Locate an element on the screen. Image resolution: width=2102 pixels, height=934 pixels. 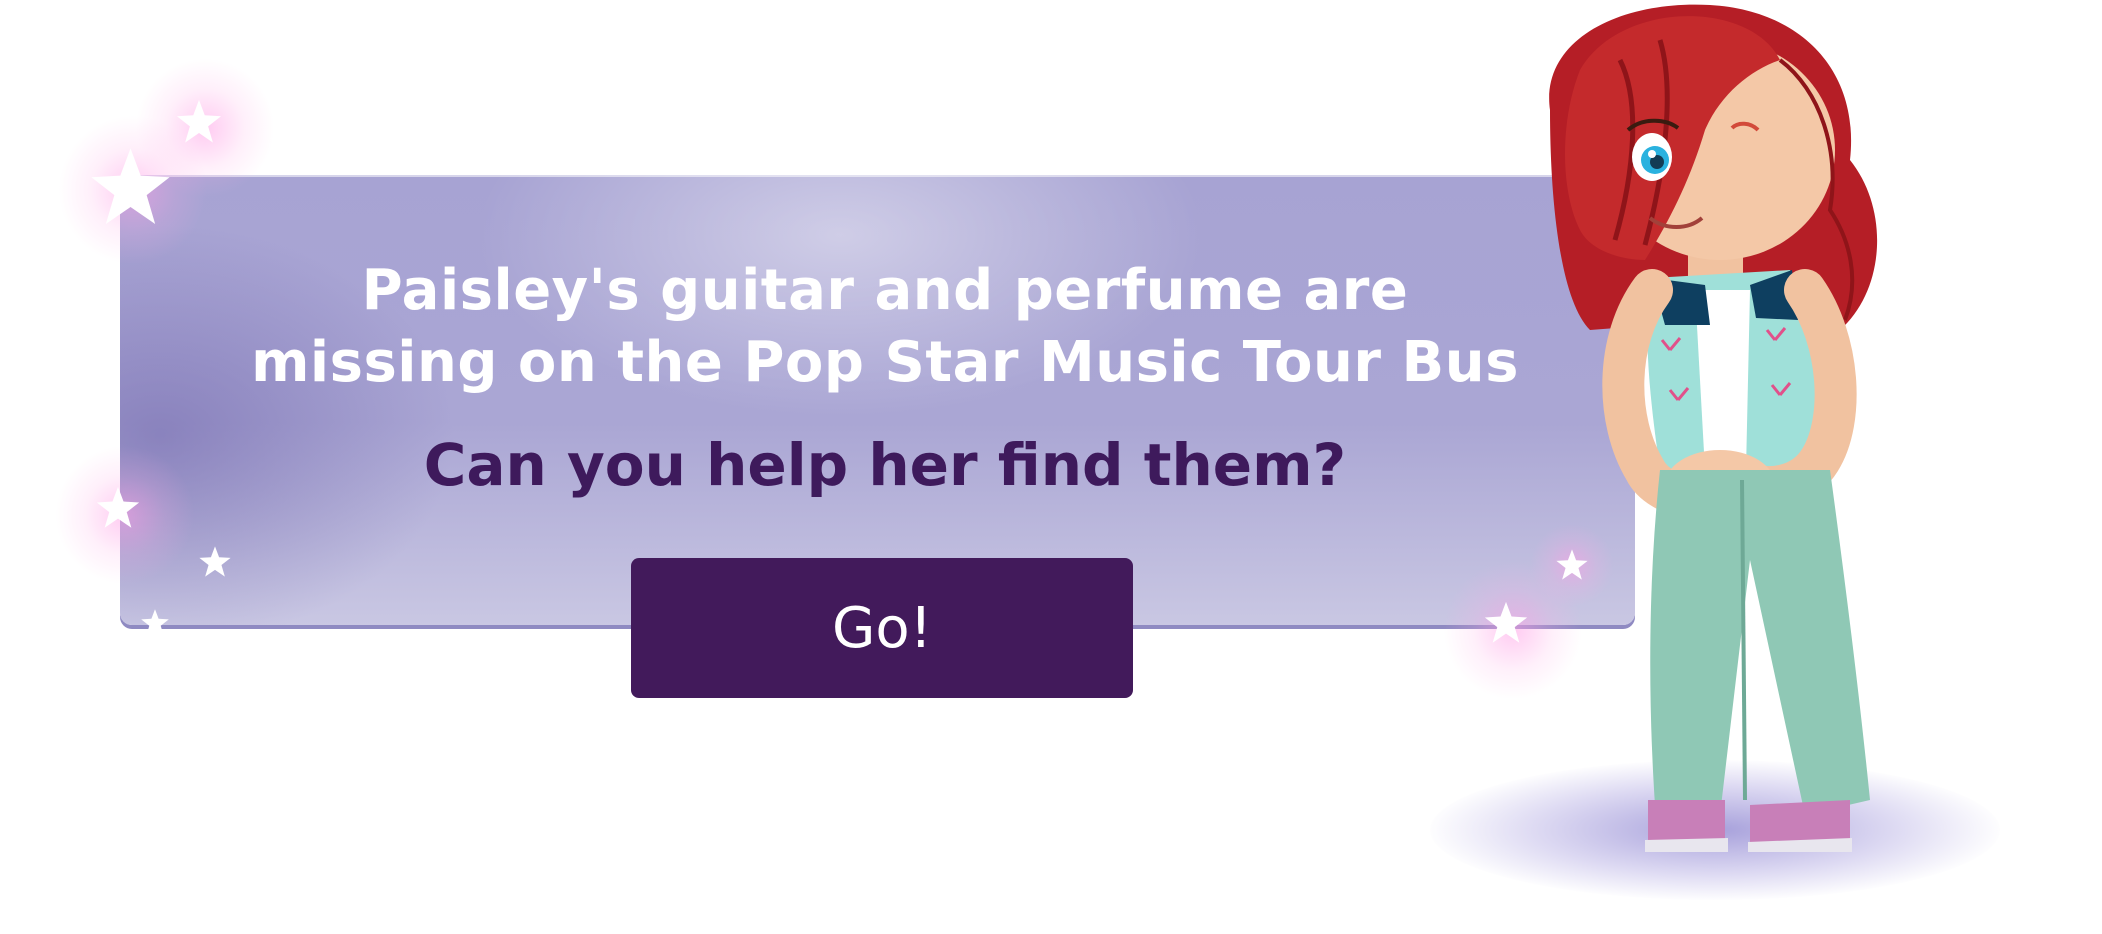
paisley-character is located at coordinates (1713, 428).